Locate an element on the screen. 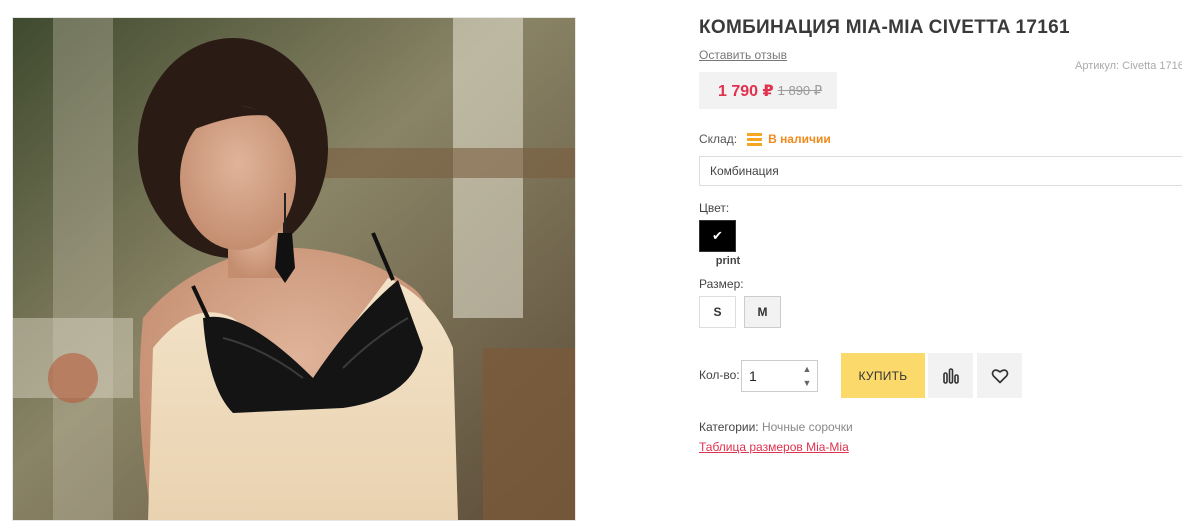 The height and width of the screenshot is (521, 1182). sku-label: Артикул: Civetta 17161 is located at coordinates (1128, 66).